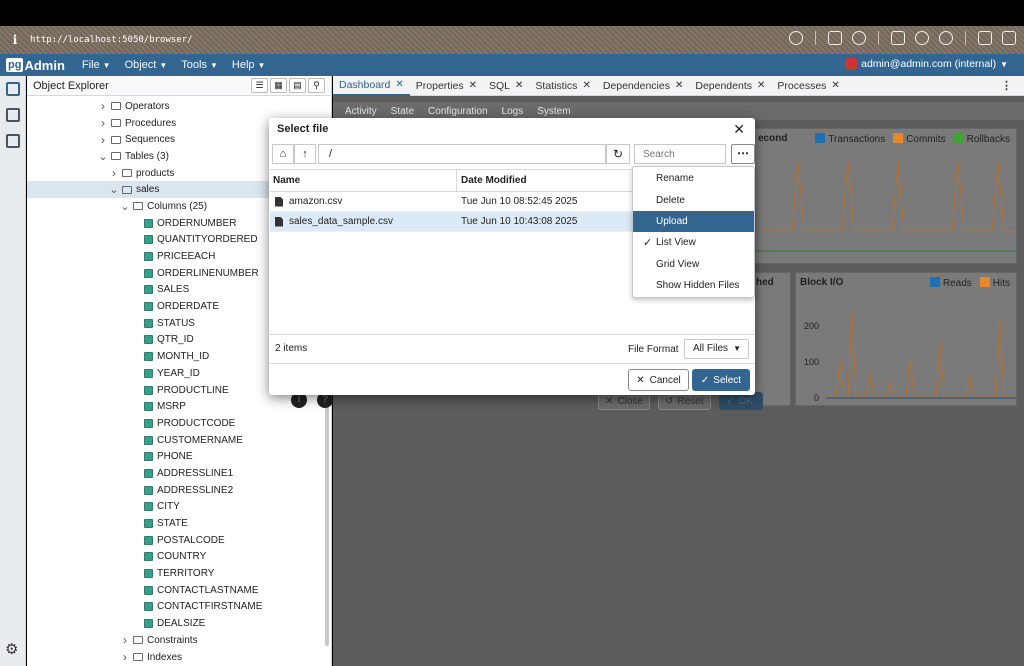  Describe the element at coordinates (179, 590) in the screenshot. I see `tree-item-contactlastname: CONTACTLASTNAME` at that location.